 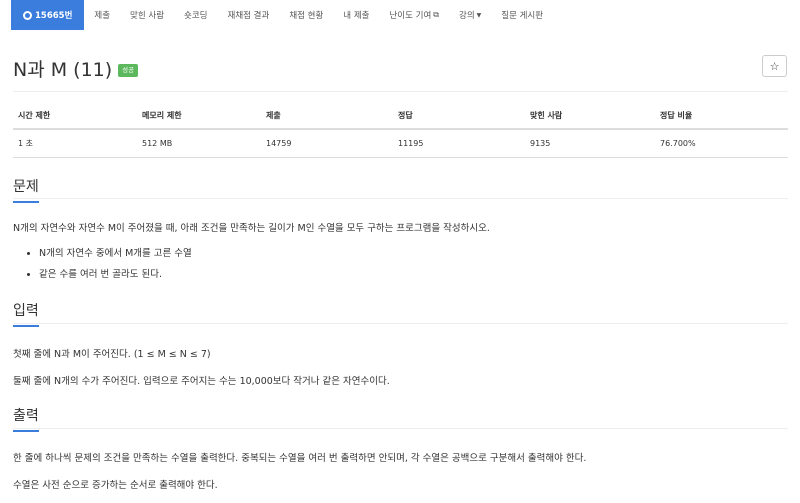 I want to click on header-time-limit: 시간 제한, so click(x=75, y=117).